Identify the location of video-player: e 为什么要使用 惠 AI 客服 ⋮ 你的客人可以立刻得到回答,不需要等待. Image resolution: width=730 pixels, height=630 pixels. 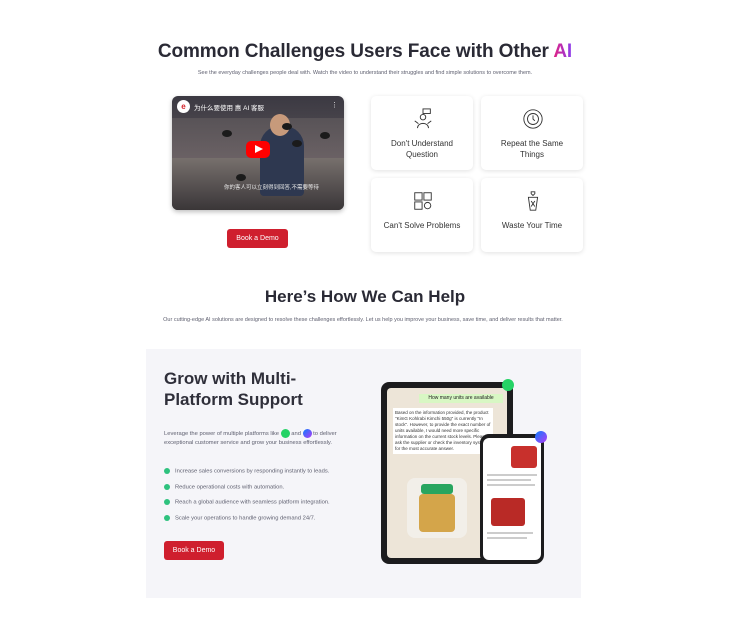
(258, 153).